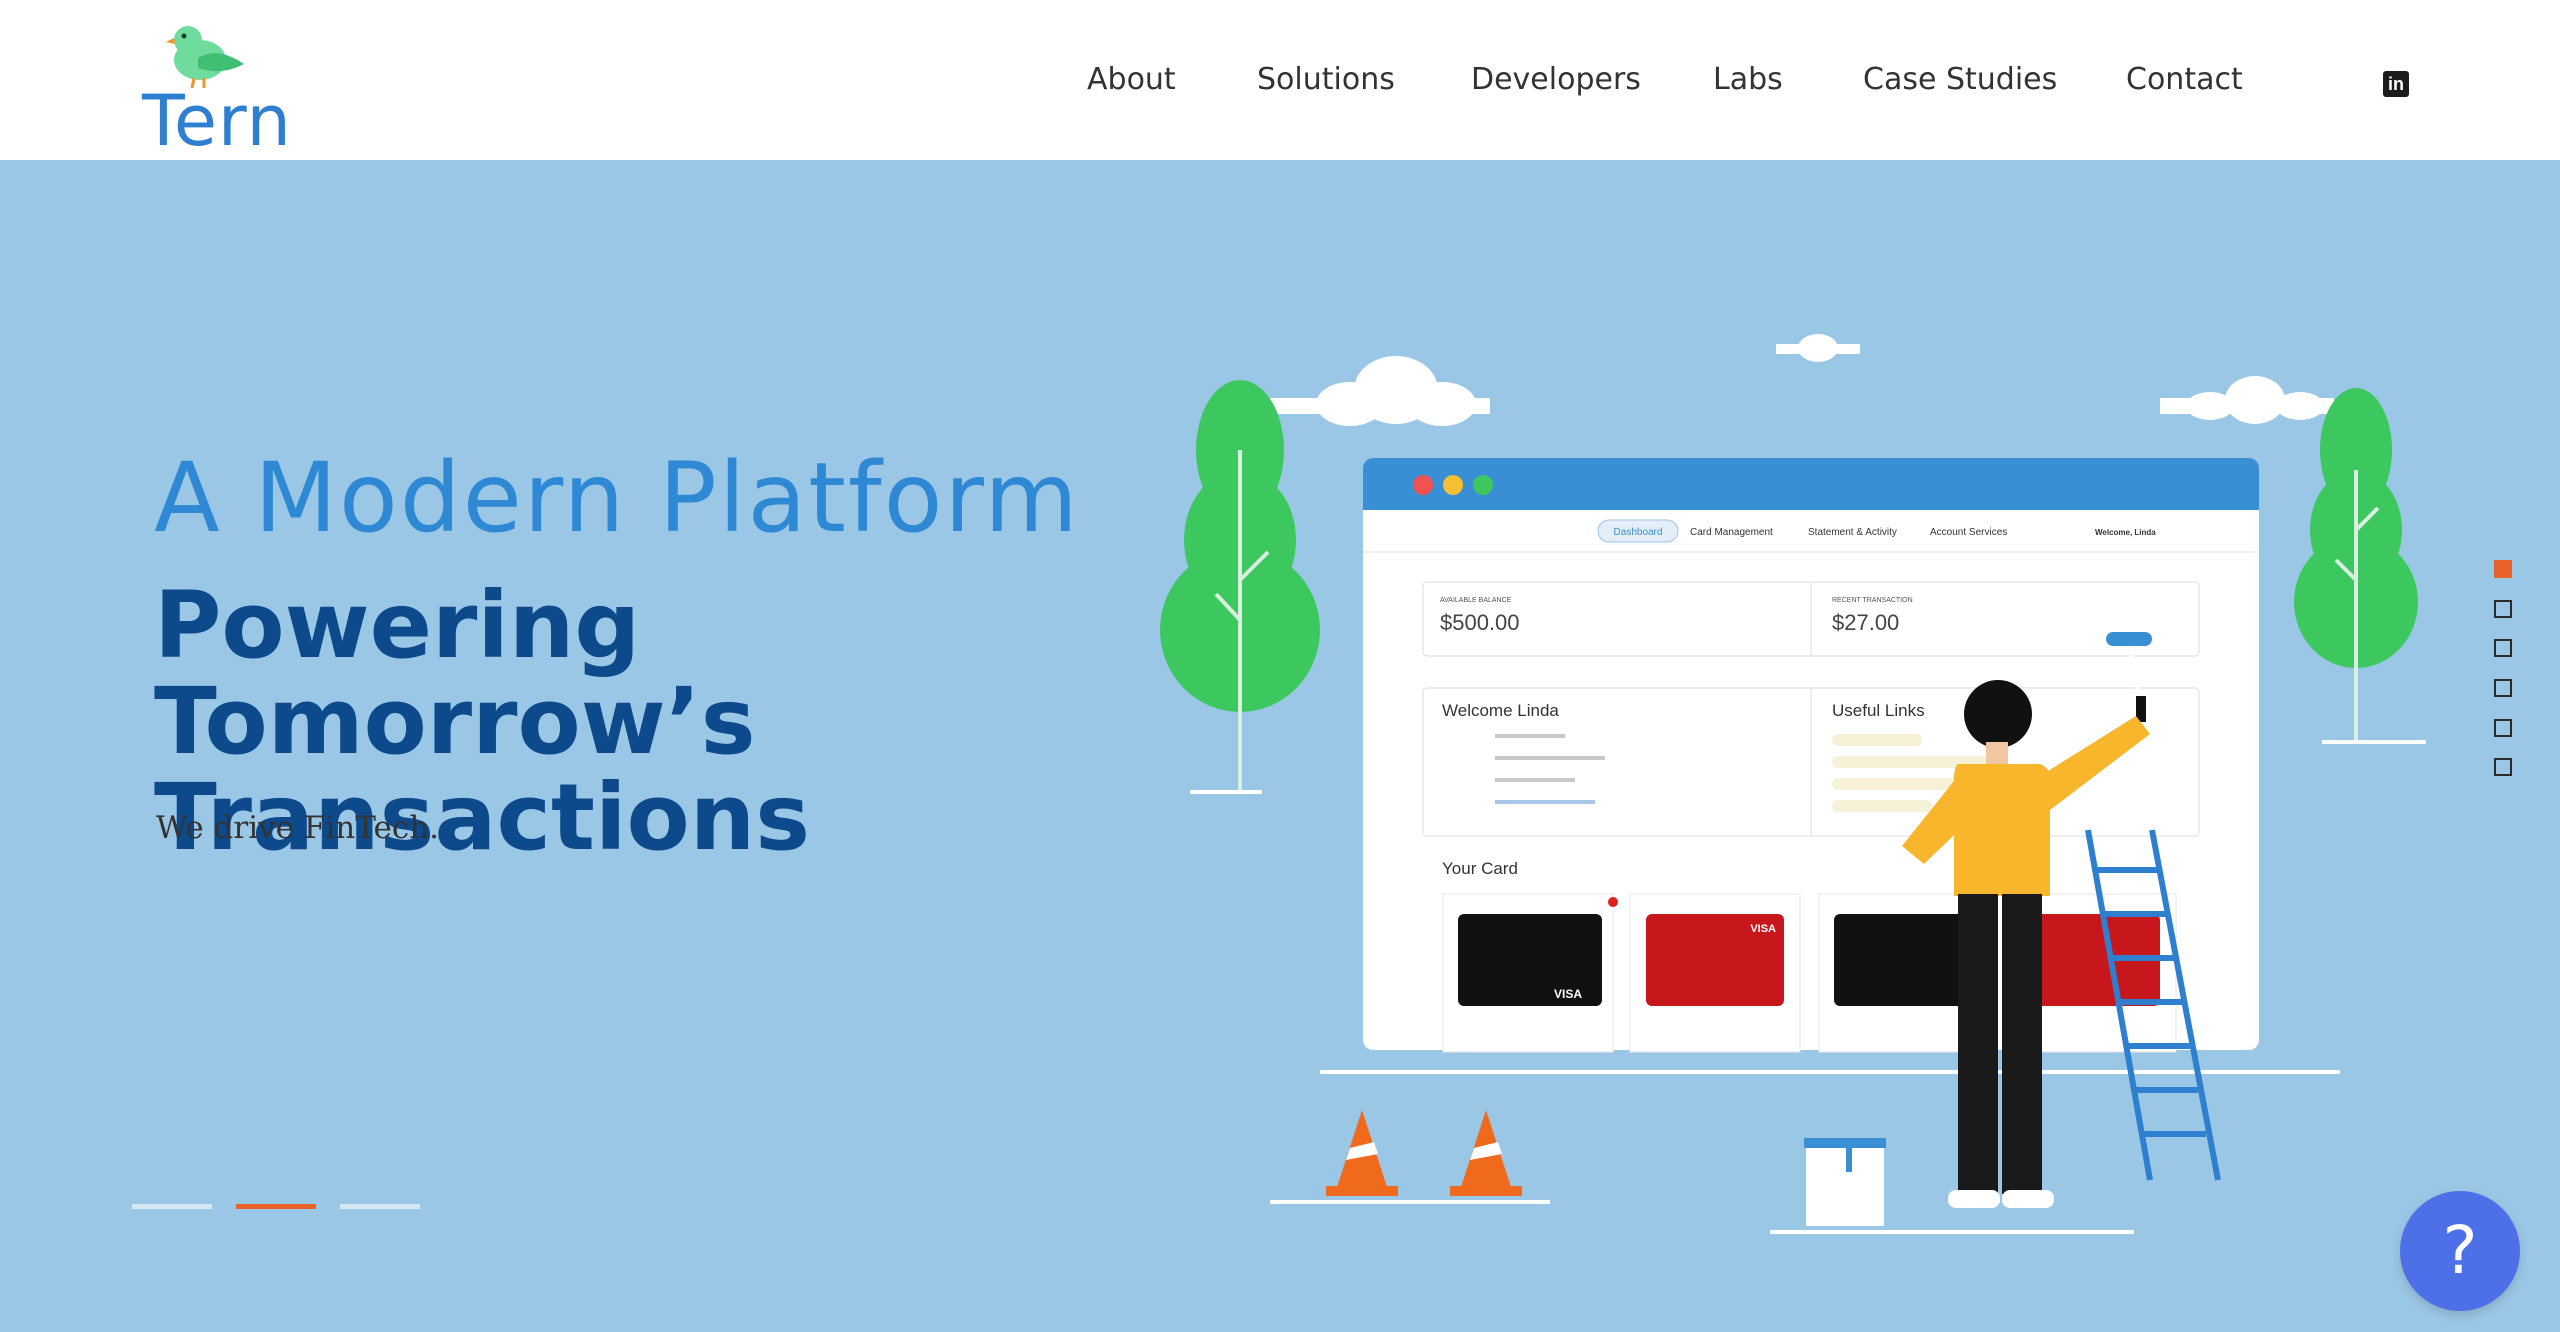 This screenshot has width=2560, height=1332. What do you see at coordinates (1476, 600) in the screenshot?
I see `available-balance-label: AVAILABLE BALANCE` at bounding box center [1476, 600].